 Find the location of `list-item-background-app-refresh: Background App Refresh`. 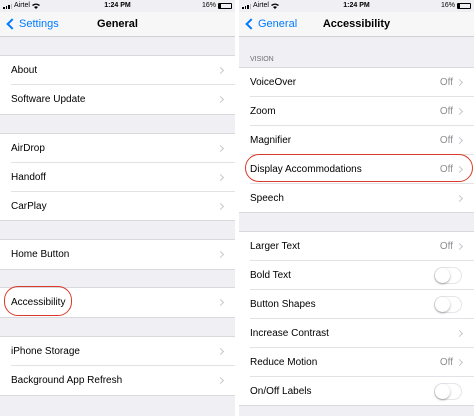

list-item-background-app-refresh: Background App Refresh is located at coordinates (117, 380).